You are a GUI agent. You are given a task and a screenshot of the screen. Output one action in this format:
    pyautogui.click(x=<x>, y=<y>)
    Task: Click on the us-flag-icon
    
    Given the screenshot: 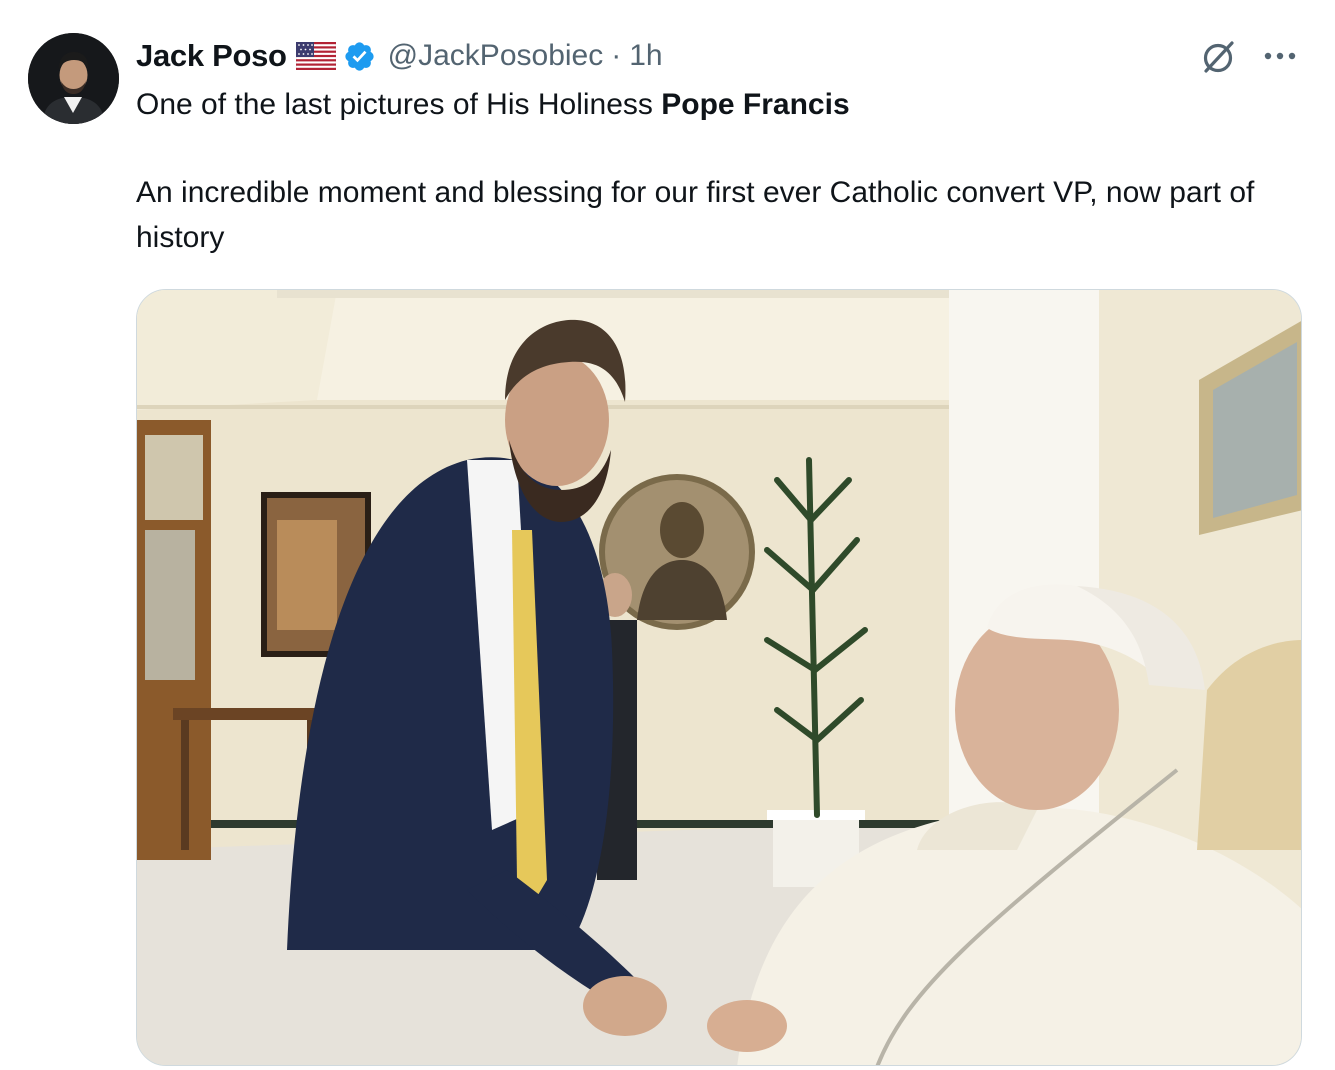 What is the action you would take?
    pyautogui.click(x=315, y=56)
    